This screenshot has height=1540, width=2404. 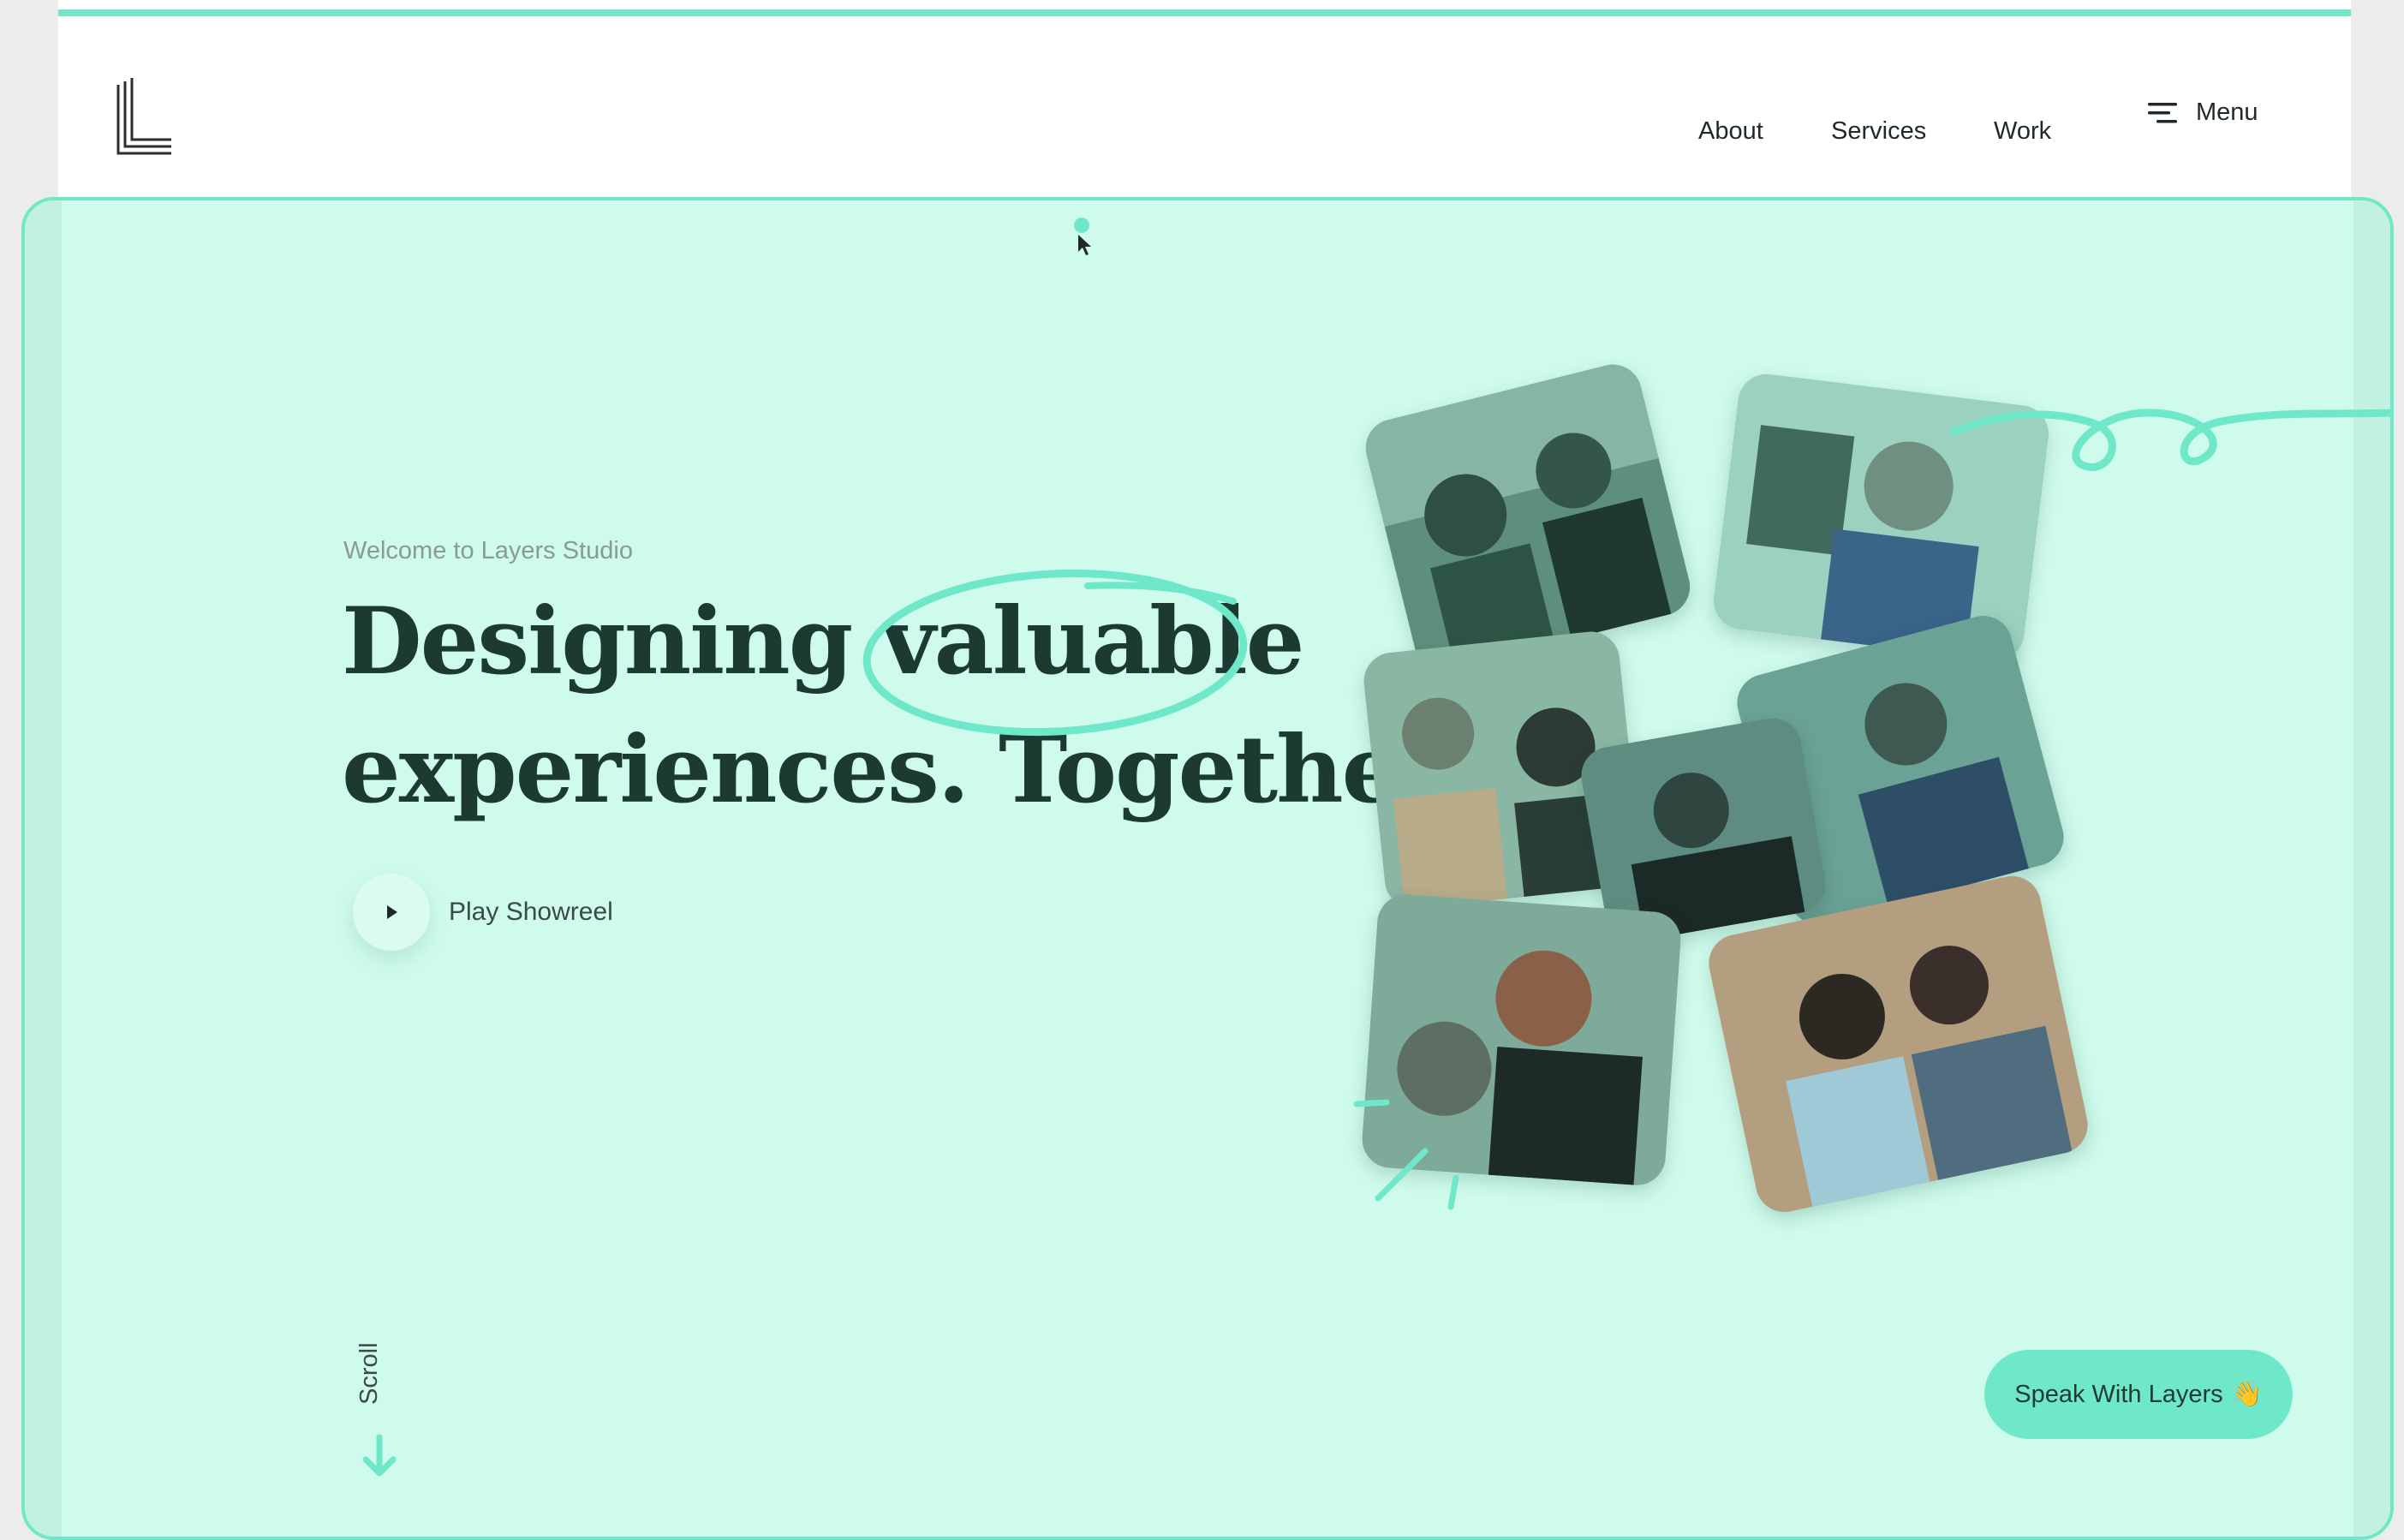 What do you see at coordinates (531, 912) in the screenshot?
I see `play-showreel-label: Play Showreel` at bounding box center [531, 912].